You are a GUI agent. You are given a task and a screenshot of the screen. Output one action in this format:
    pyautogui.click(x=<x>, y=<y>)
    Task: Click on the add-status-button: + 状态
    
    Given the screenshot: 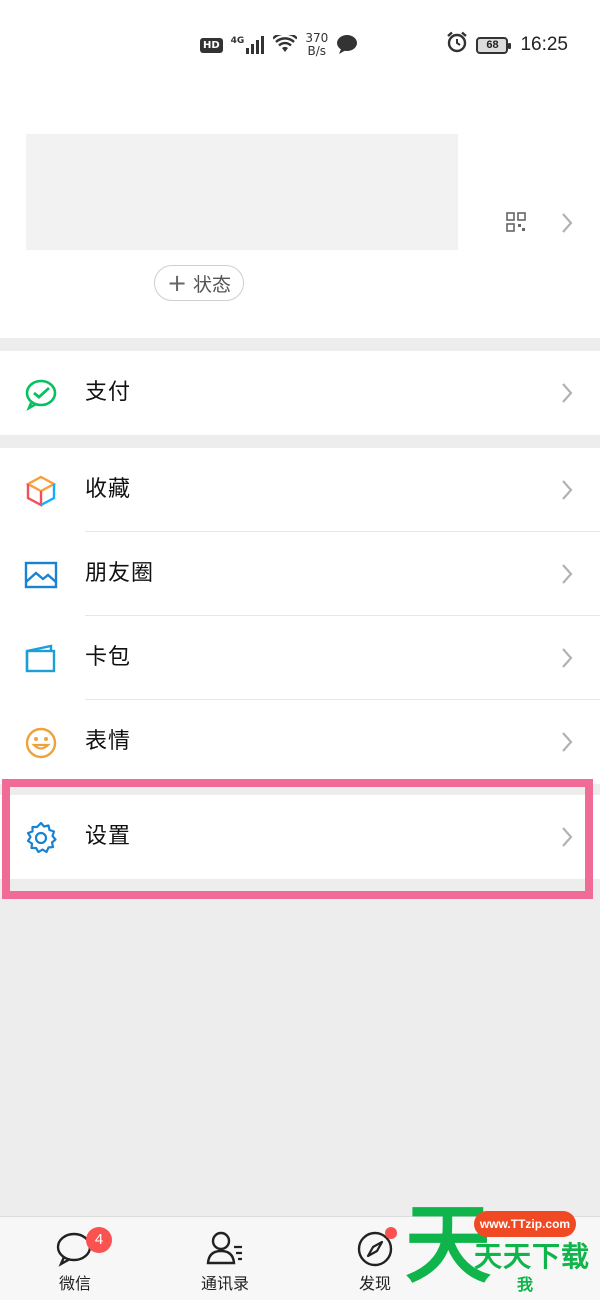 What is the action you would take?
    pyautogui.click(x=199, y=283)
    